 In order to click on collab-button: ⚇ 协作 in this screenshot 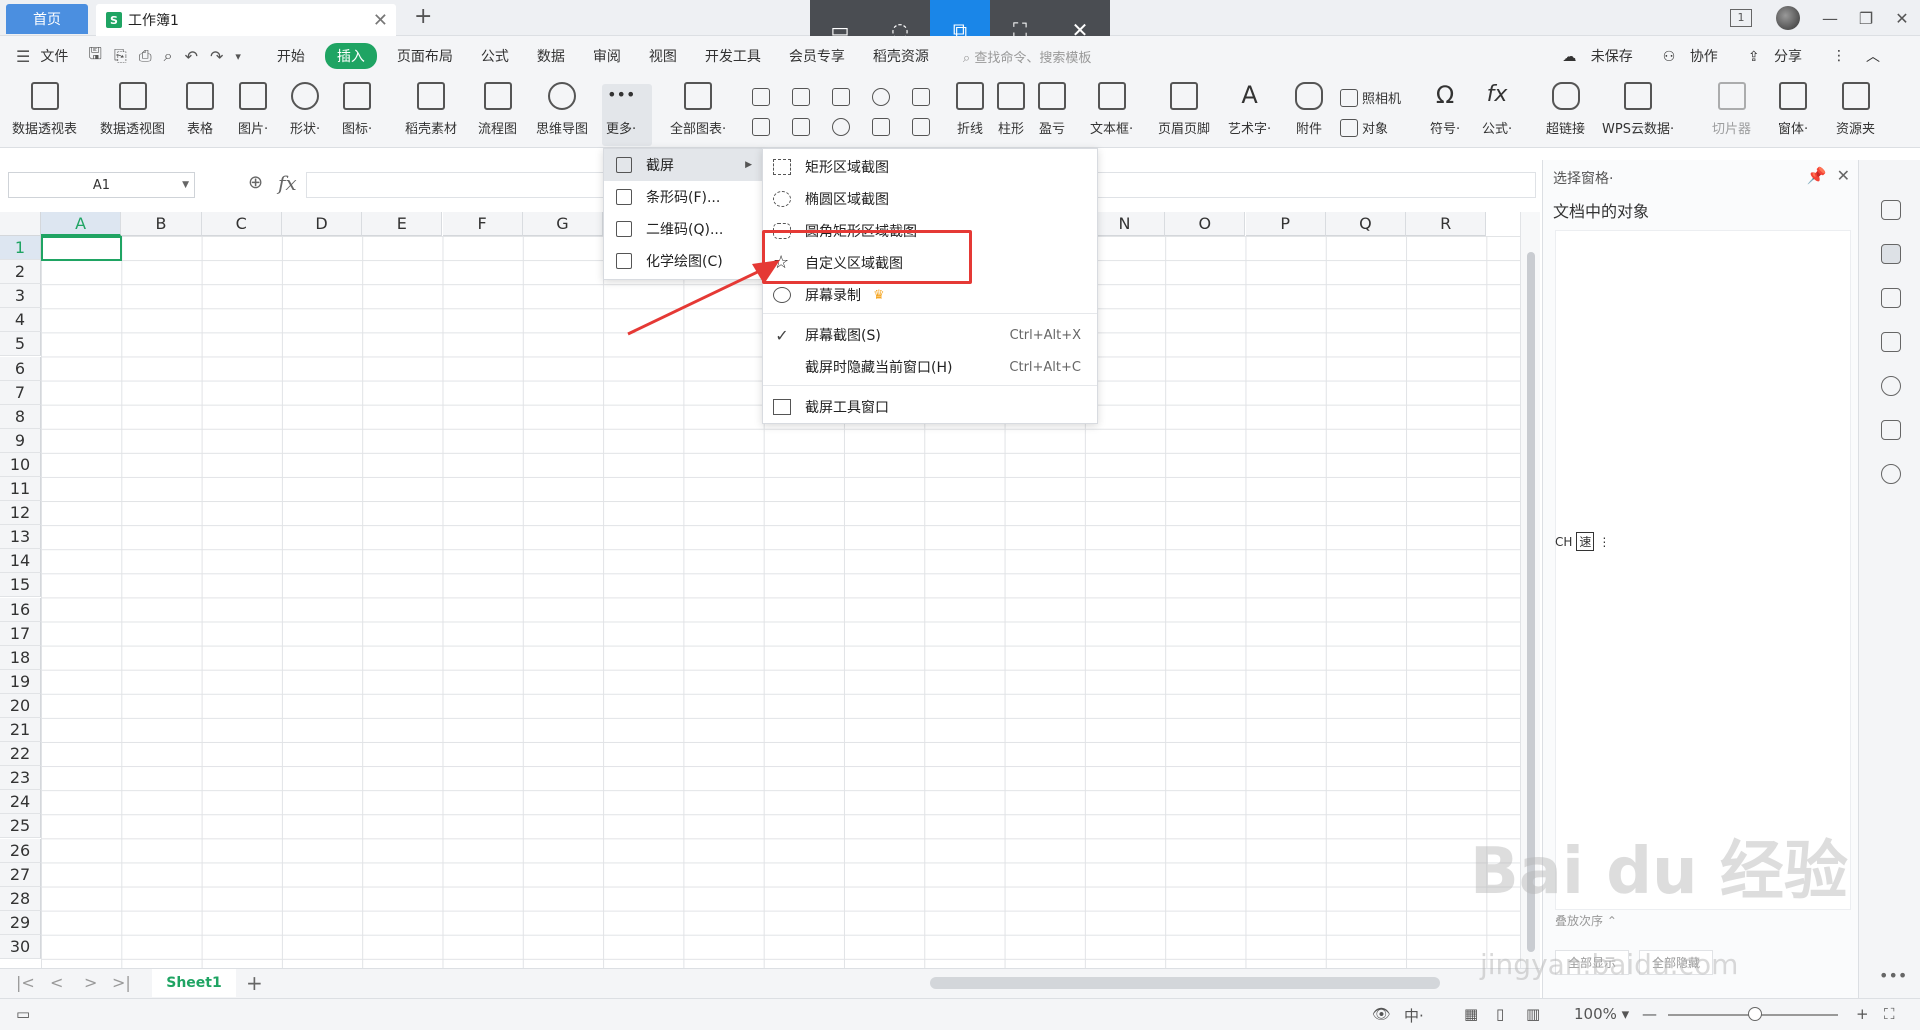, I will do `click(1695, 56)`.